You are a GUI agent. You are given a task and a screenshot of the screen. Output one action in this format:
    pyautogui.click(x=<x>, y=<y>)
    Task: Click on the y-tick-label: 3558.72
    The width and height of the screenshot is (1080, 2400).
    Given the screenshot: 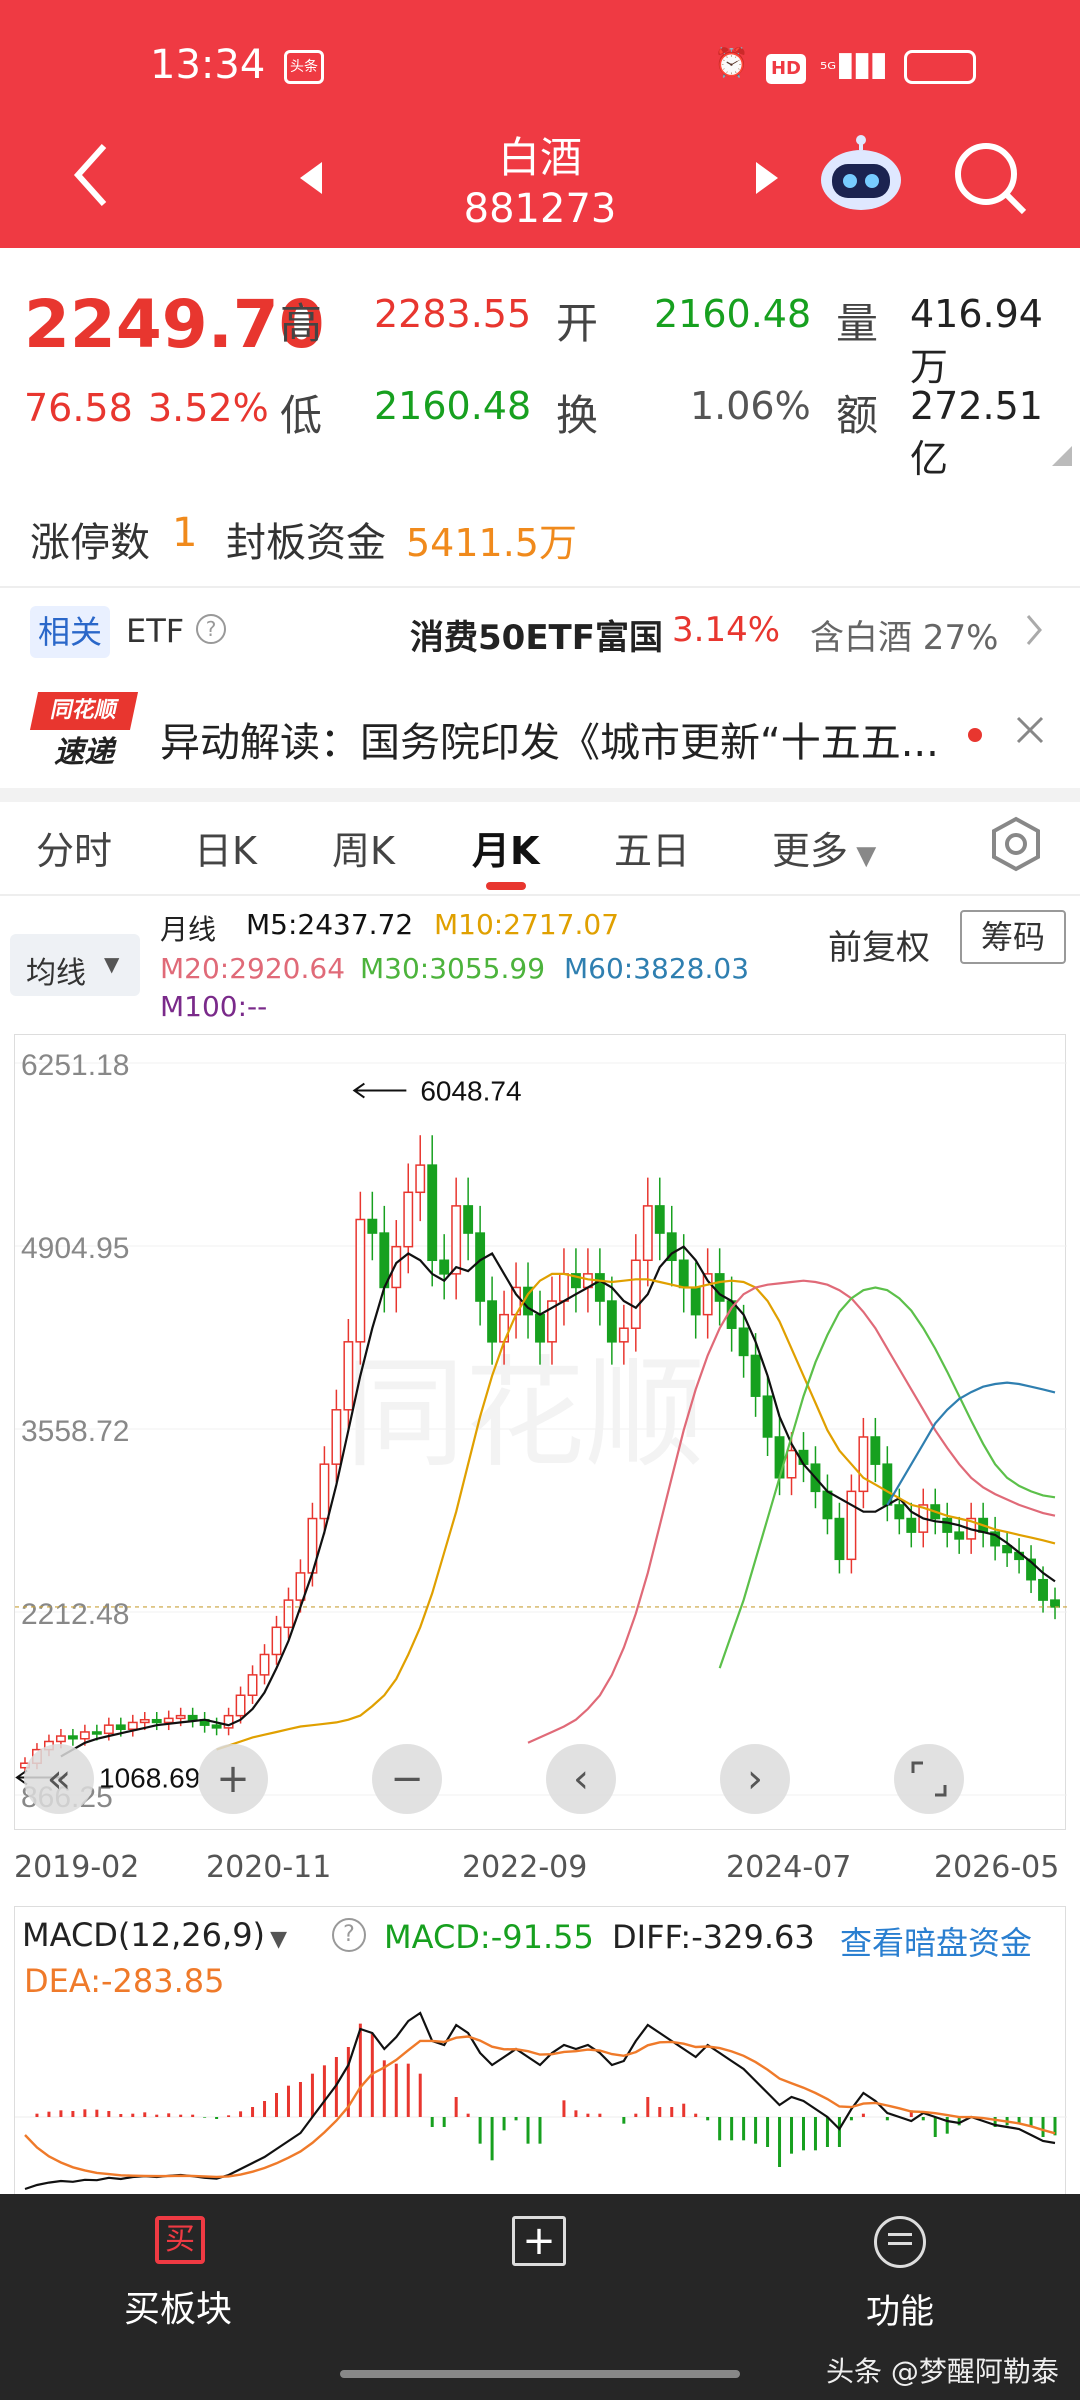 What is the action you would take?
    pyautogui.click(x=75, y=1431)
    